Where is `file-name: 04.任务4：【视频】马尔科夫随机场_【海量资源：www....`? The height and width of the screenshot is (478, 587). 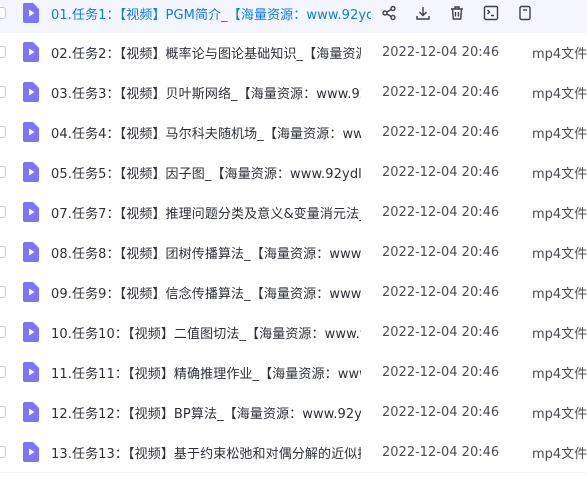 file-name: 04.任务4：【视频】马尔科夫随机场_【海量资源：www.... is located at coordinates (206, 132).